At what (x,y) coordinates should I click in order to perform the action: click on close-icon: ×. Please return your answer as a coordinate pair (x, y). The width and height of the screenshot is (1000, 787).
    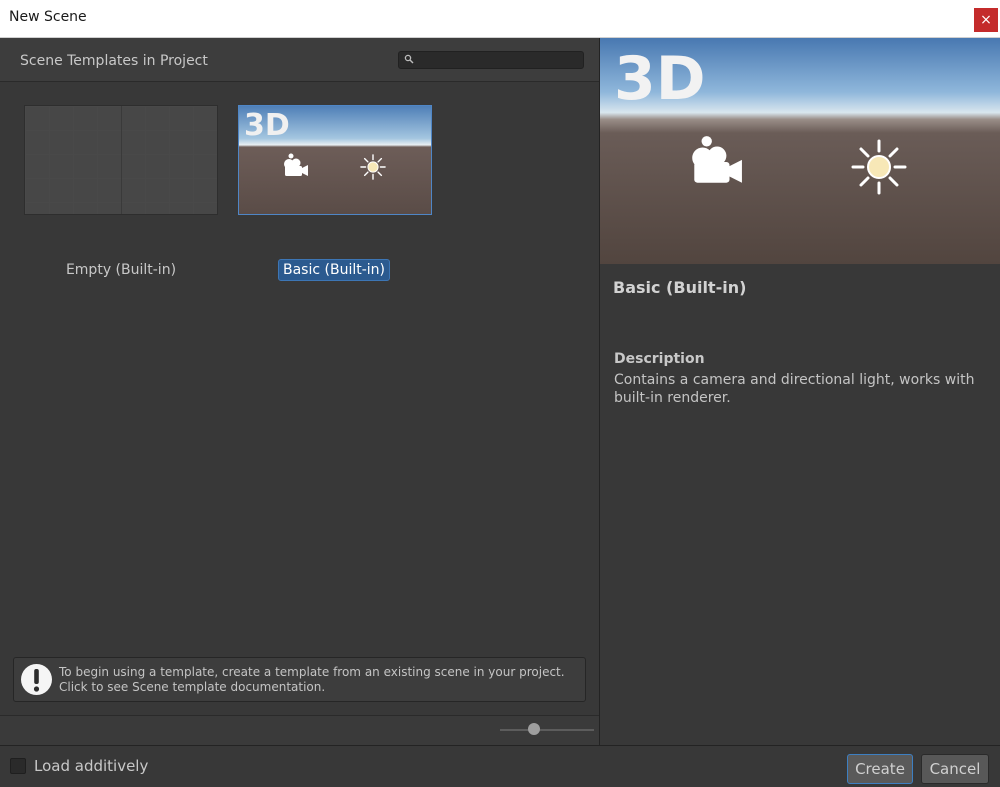
    Looking at the image, I should click on (986, 20).